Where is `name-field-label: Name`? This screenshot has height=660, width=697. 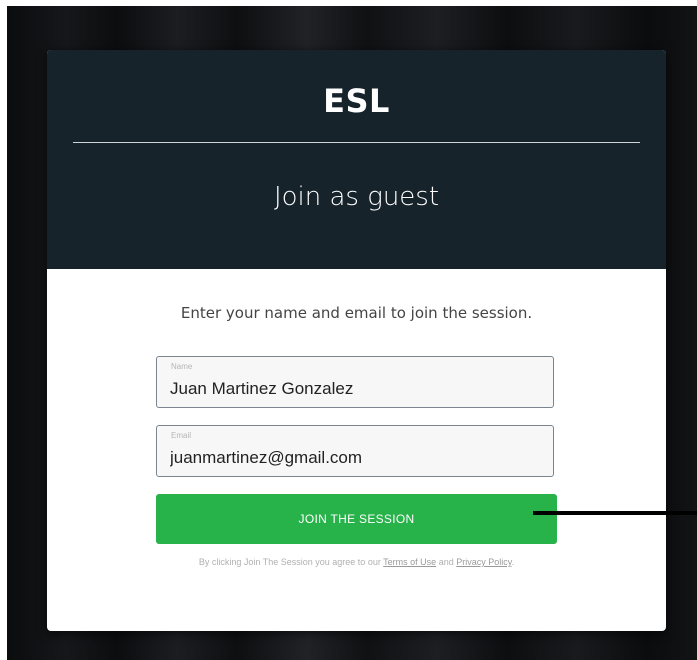
name-field-label: Name is located at coordinates (182, 366).